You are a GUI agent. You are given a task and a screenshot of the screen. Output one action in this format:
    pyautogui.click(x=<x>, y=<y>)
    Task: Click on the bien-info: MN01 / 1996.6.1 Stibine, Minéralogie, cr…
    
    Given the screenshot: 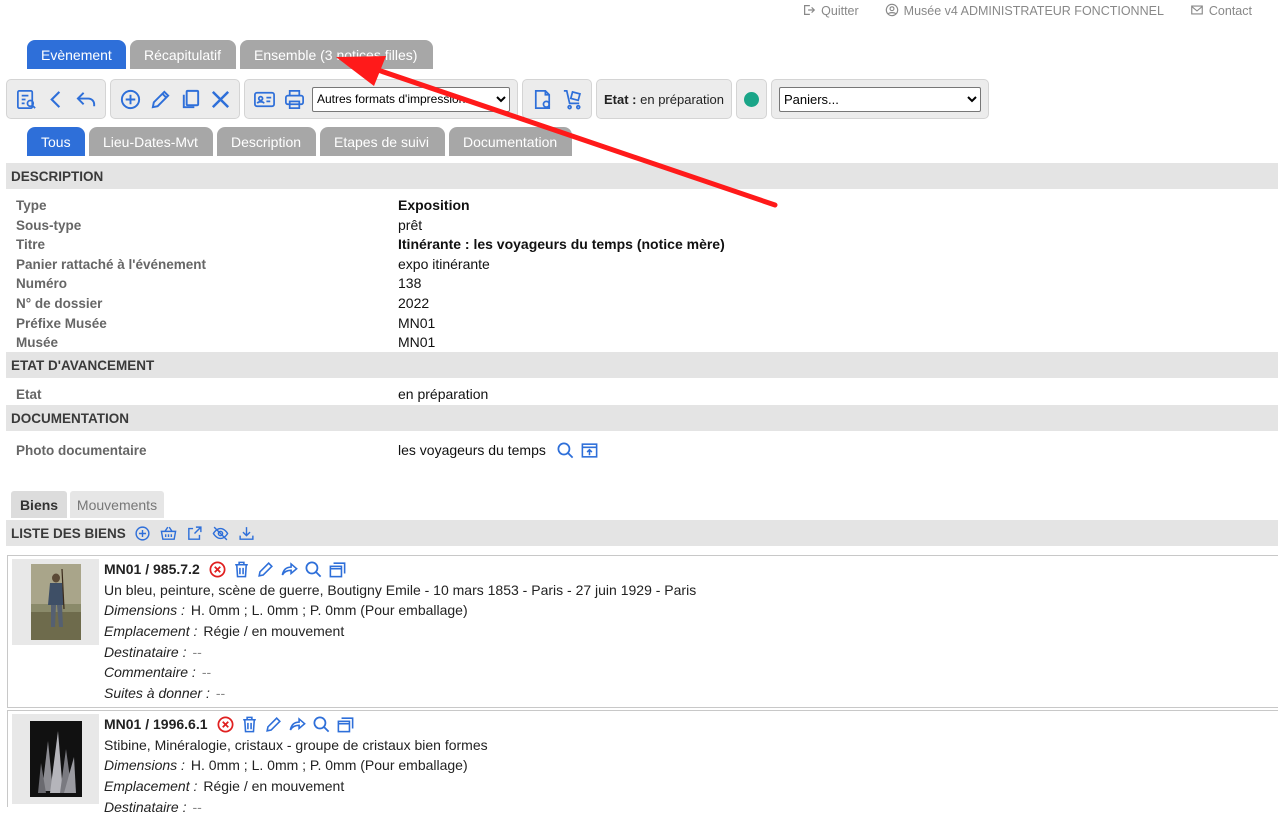 What is the action you would take?
    pyautogui.click(x=296, y=765)
    